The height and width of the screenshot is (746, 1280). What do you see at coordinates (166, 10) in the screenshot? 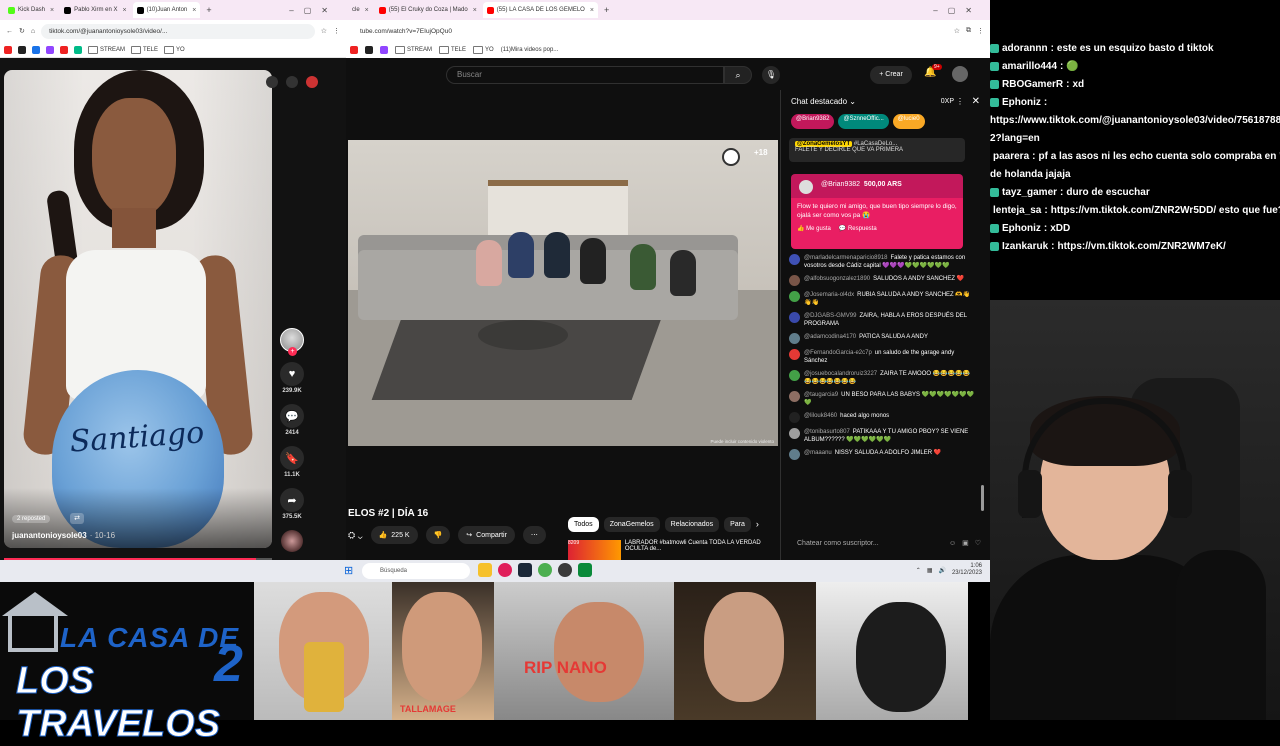
I see `tab-tiktok: (10)Juan Anton ×` at bounding box center [166, 10].